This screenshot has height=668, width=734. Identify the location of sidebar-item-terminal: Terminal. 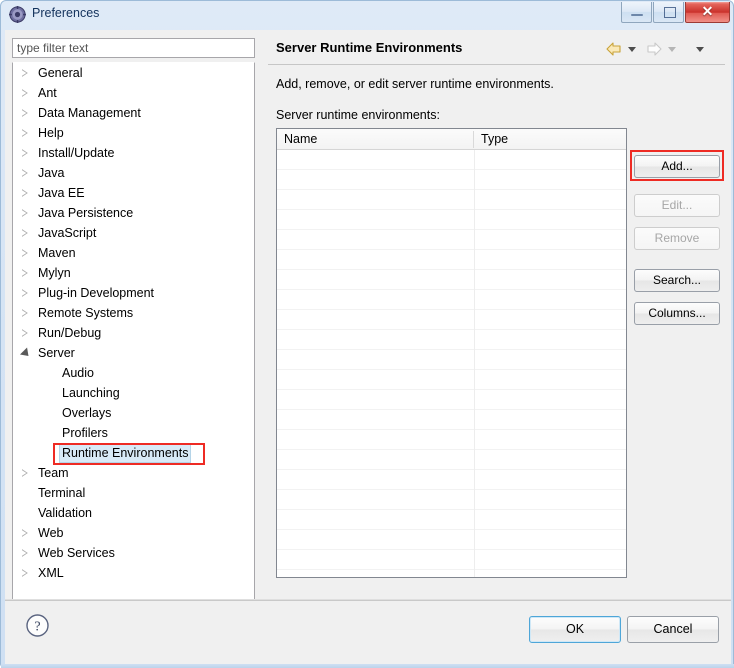
(133, 493).